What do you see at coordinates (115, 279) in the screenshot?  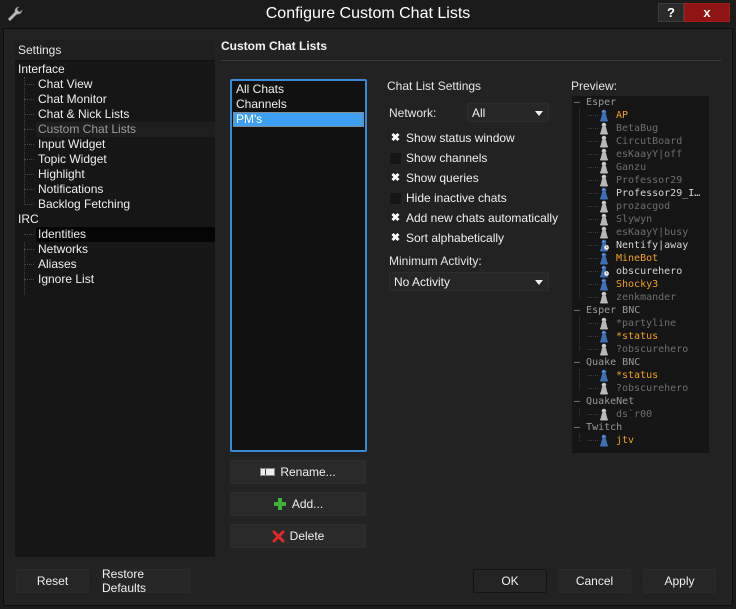 I see `sidebar-item-ignore-list: Ignore List` at bounding box center [115, 279].